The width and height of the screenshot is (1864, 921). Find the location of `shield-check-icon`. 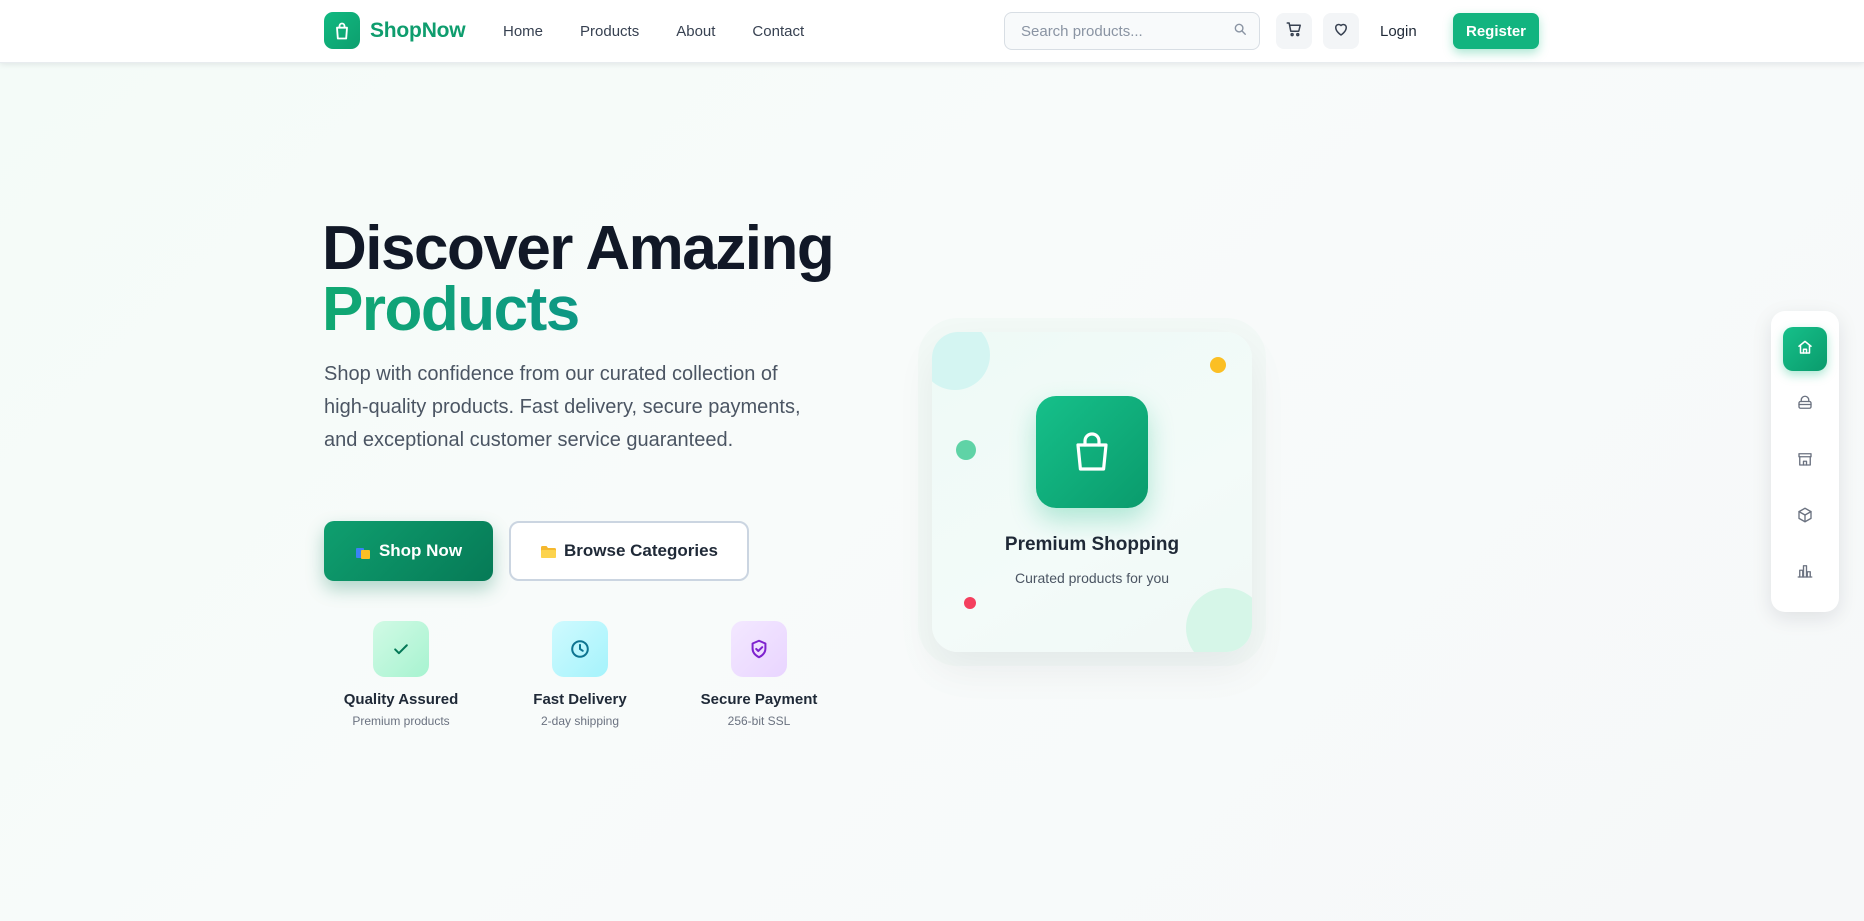

shield-check-icon is located at coordinates (759, 649).